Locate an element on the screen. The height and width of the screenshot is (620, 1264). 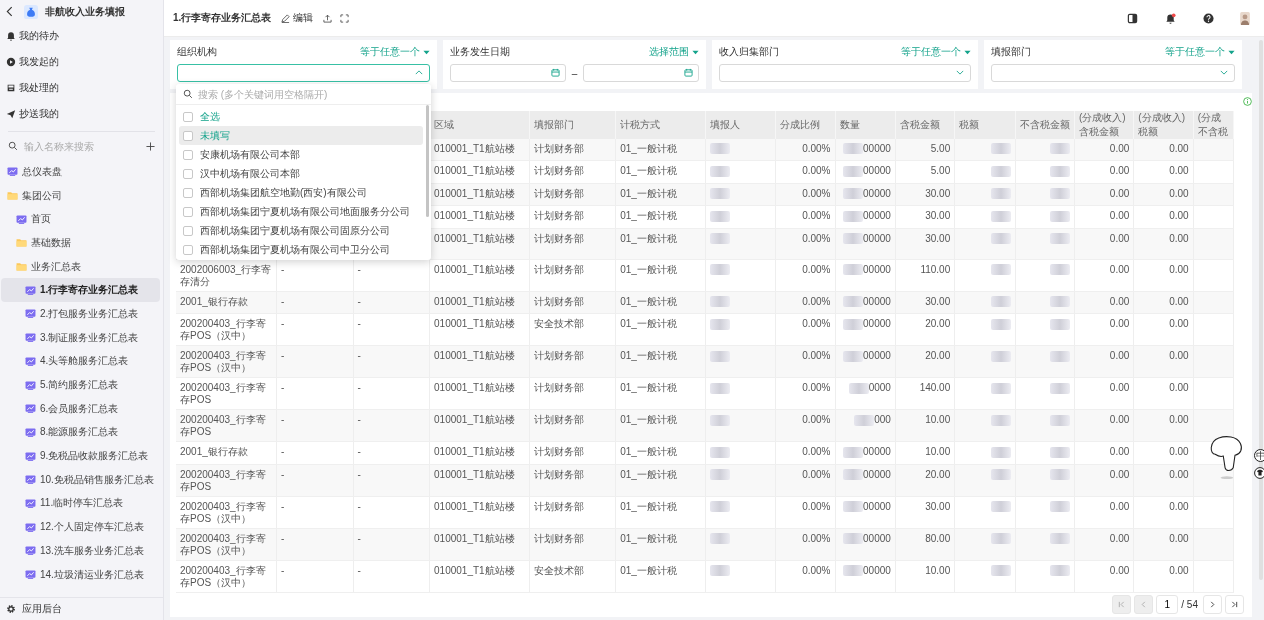
page-field: 1 is located at coordinates (1167, 605).